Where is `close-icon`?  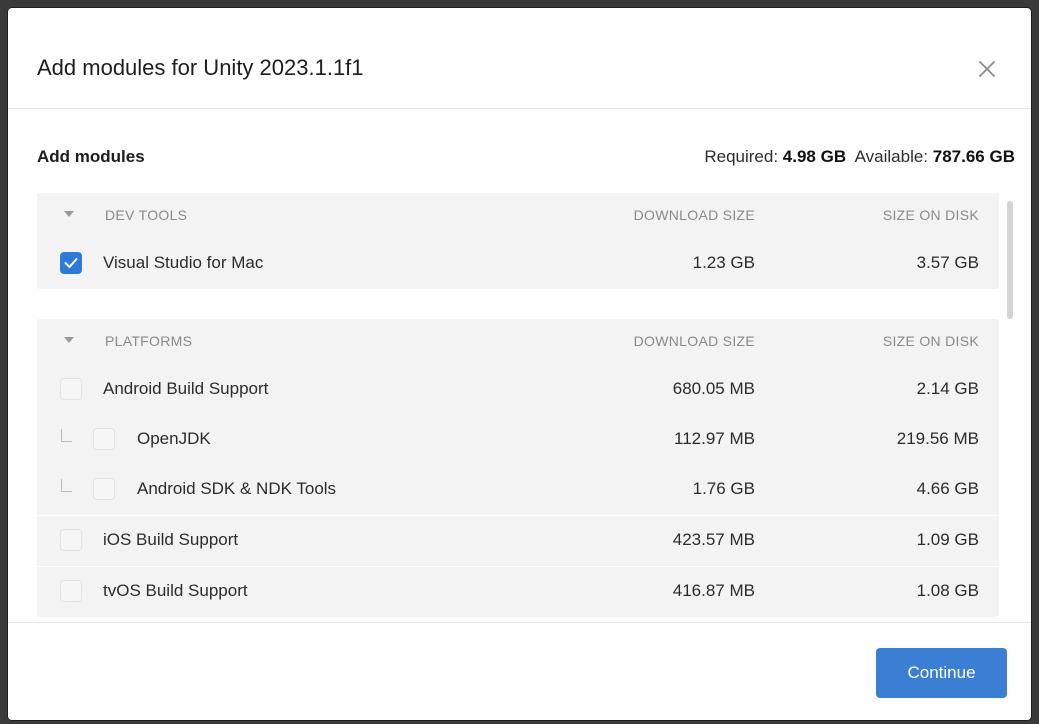
close-icon is located at coordinates (987, 69).